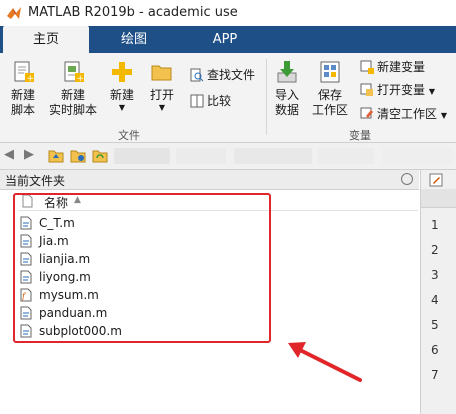  Describe the element at coordinates (438, 292) in the screenshot. I see `editor-pane: 1 2 3 4 5 6 7` at that location.